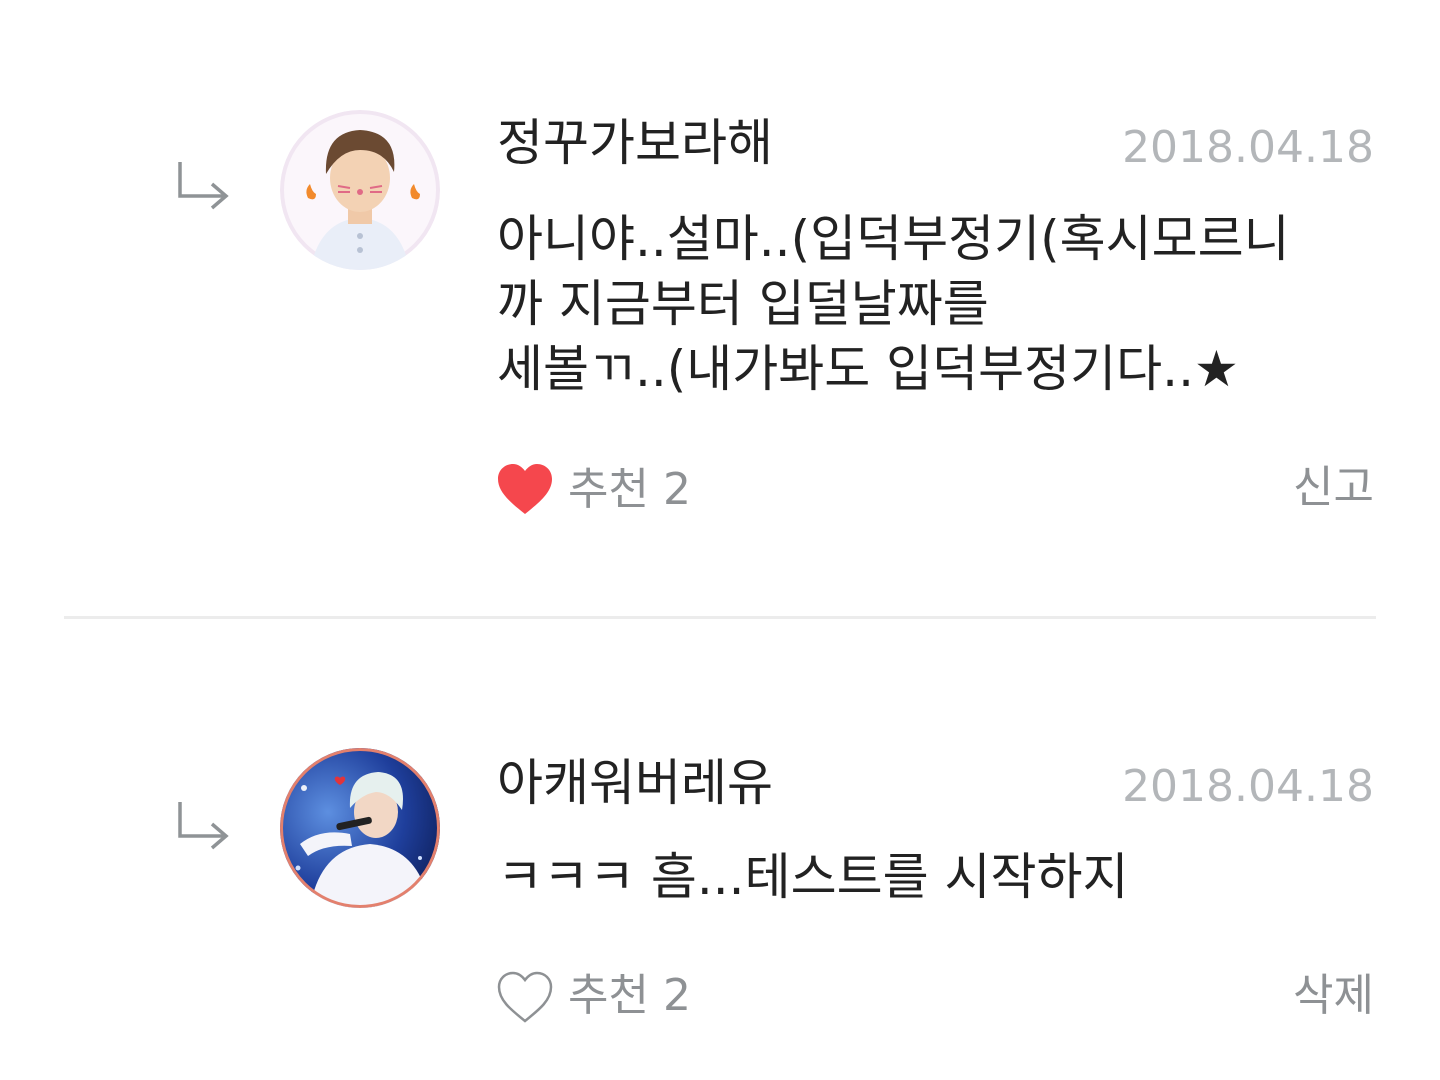 The width and height of the screenshot is (1440, 1080). What do you see at coordinates (868, 369) in the screenshot?
I see `comment-body-line: 세볼ㄲ..(내가봐도 입덕부정기다..★` at bounding box center [868, 369].